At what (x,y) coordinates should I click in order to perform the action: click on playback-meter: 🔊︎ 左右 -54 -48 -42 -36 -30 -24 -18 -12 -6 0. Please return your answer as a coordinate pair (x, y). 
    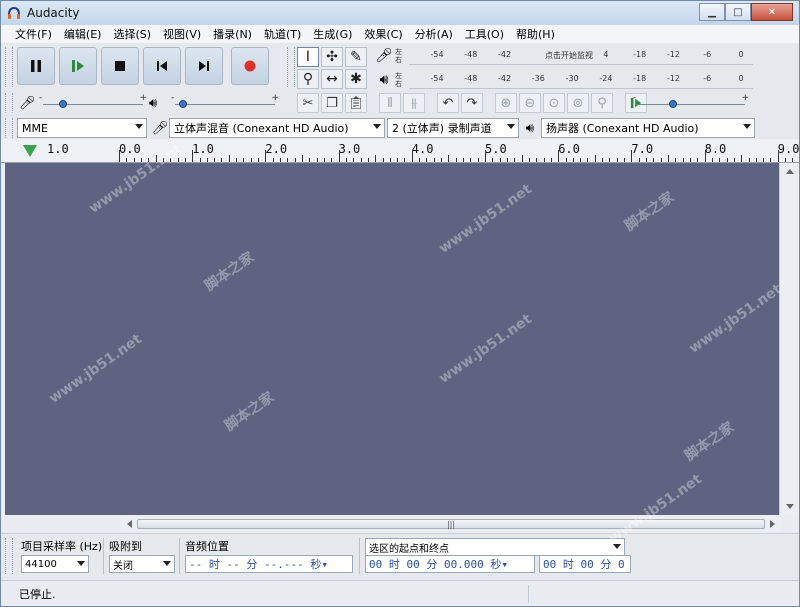
    Looking at the image, I should click on (563, 80).